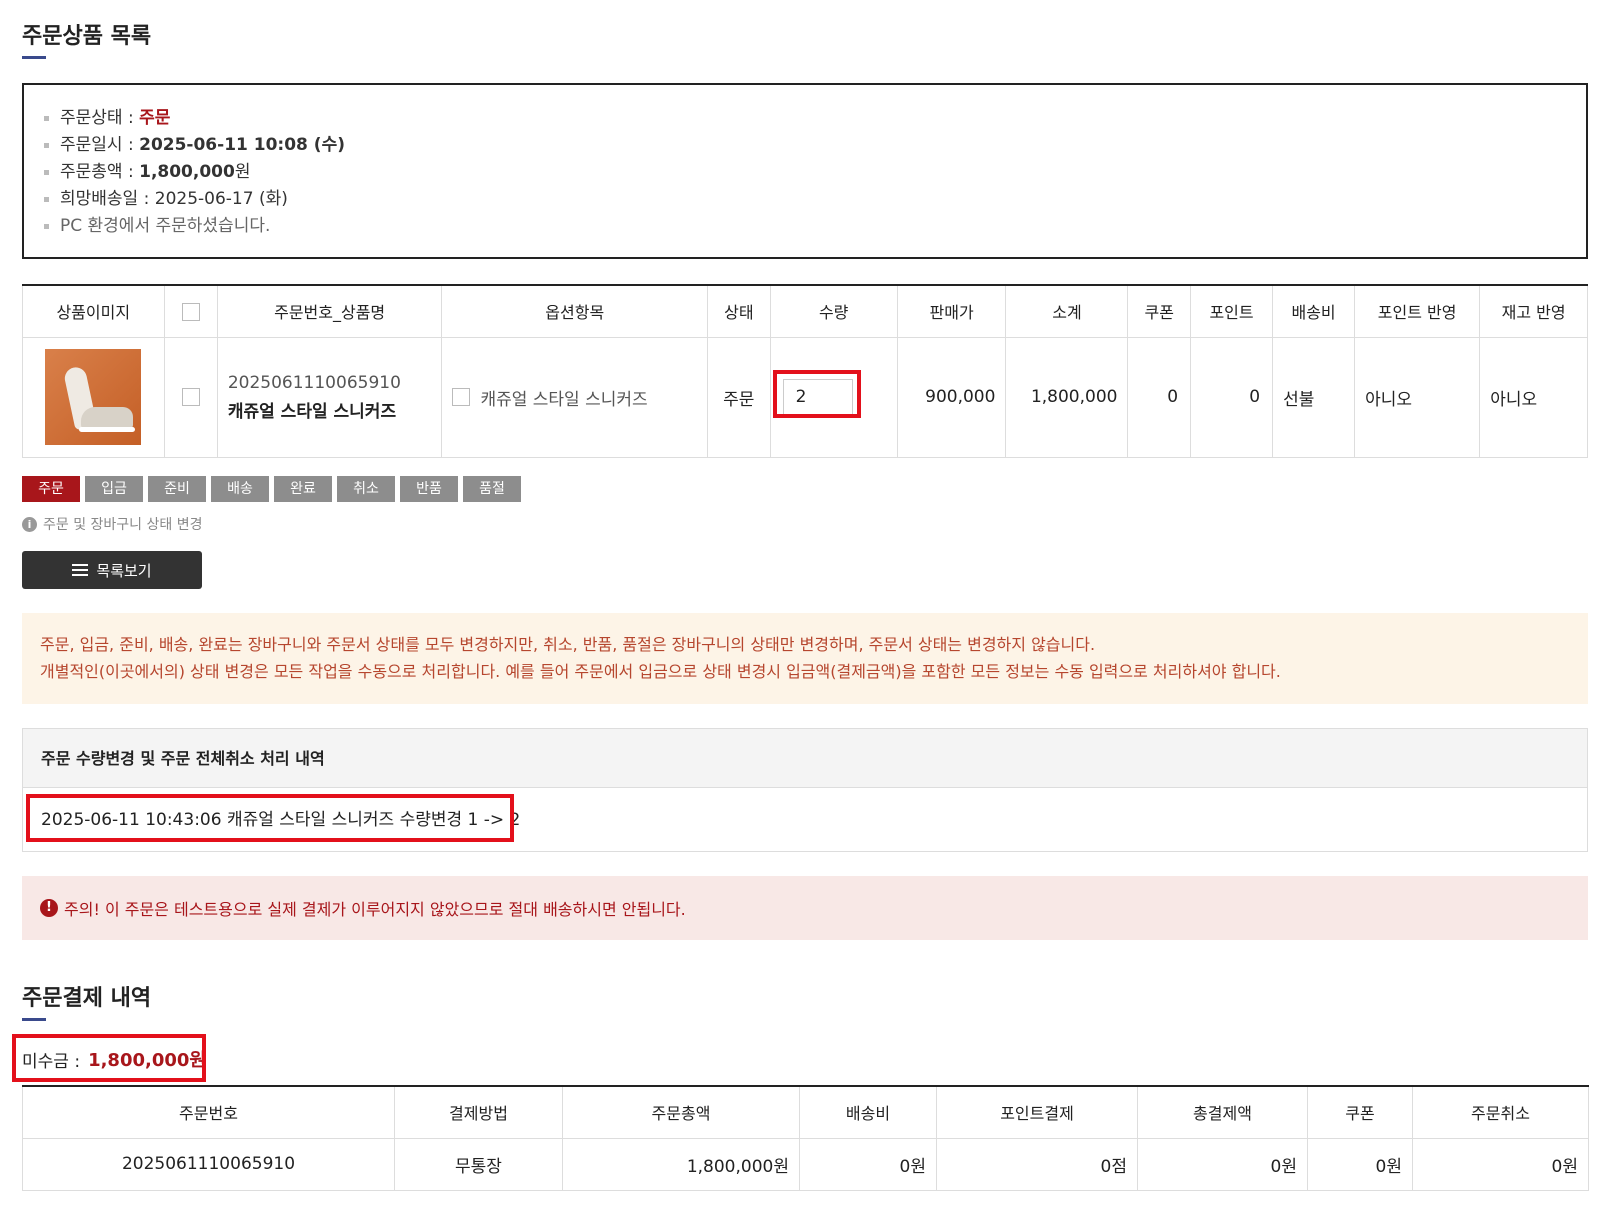 This screenshot has height=1212, width=1600. I want to click on status-note-text: 주문 및 장바구니 상태 변경, so click(123, 525).